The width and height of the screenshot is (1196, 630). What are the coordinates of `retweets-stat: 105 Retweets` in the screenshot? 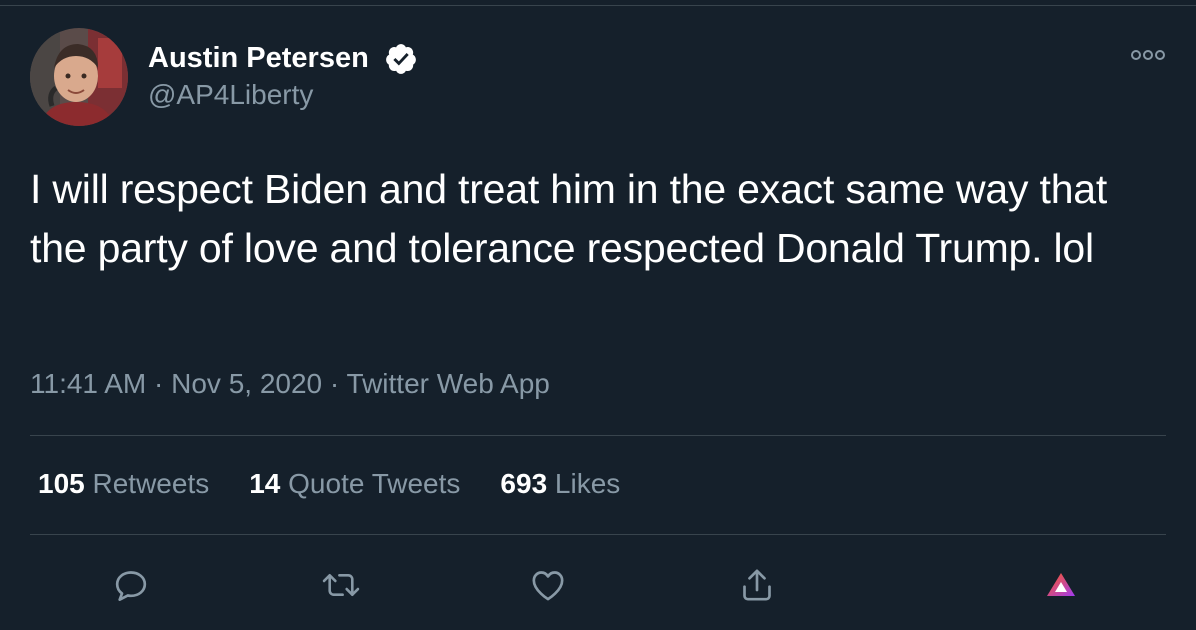 It's located at (123, 484).